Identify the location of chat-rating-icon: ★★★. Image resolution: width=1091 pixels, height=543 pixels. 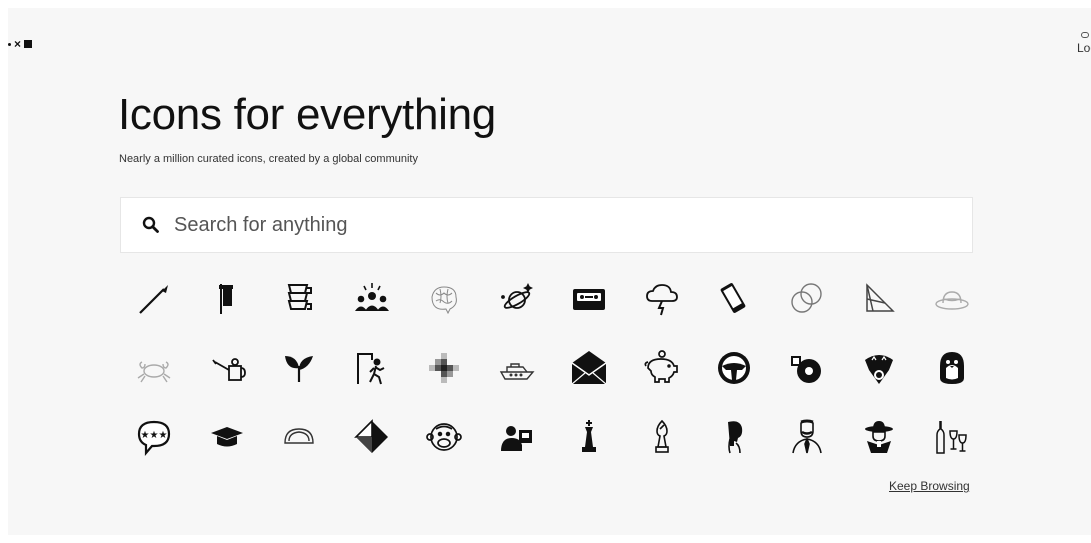
(154, 436).